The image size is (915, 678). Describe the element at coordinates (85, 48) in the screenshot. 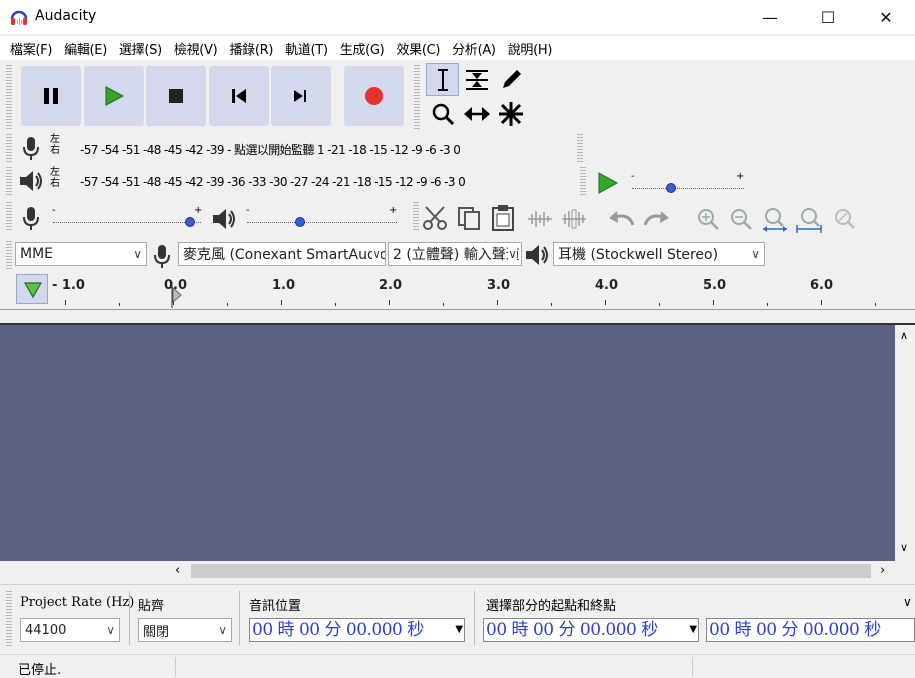

I see `menu-edit: 編輯(E)` at that location.